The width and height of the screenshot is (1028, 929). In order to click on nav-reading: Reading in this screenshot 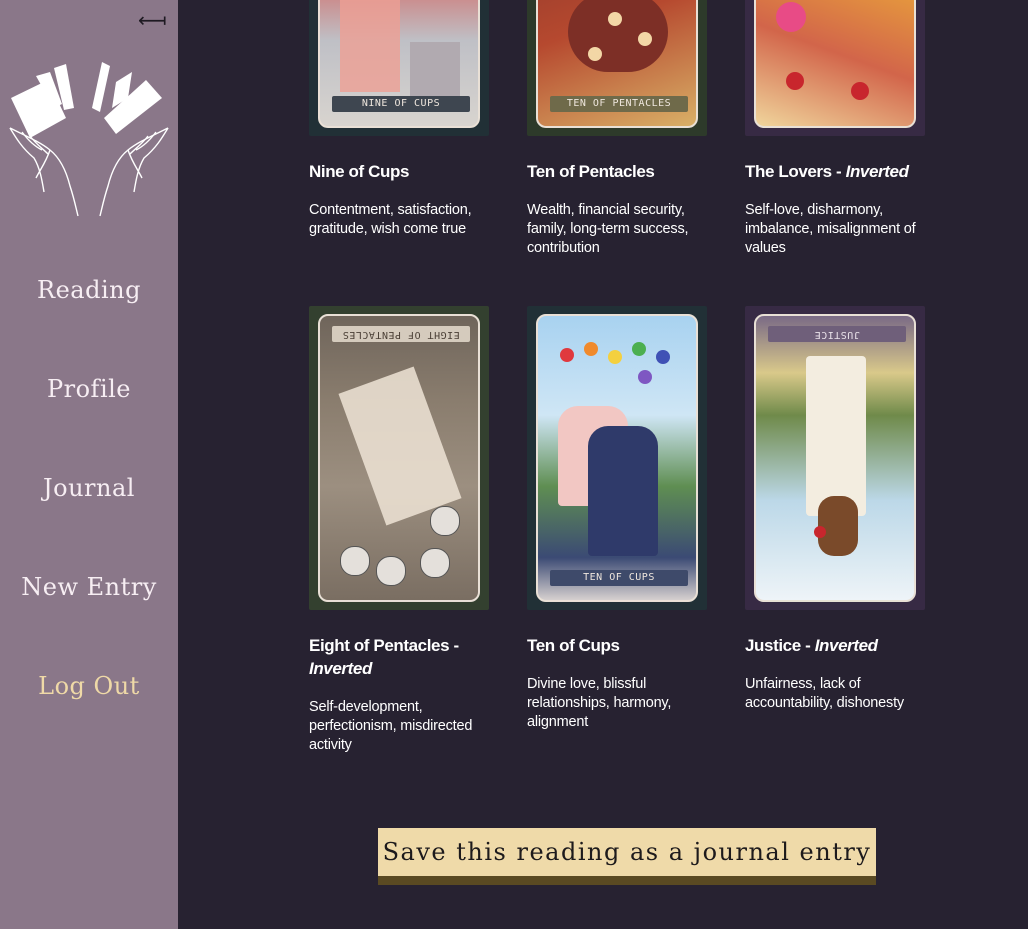, I will do `click(89, 290)`.